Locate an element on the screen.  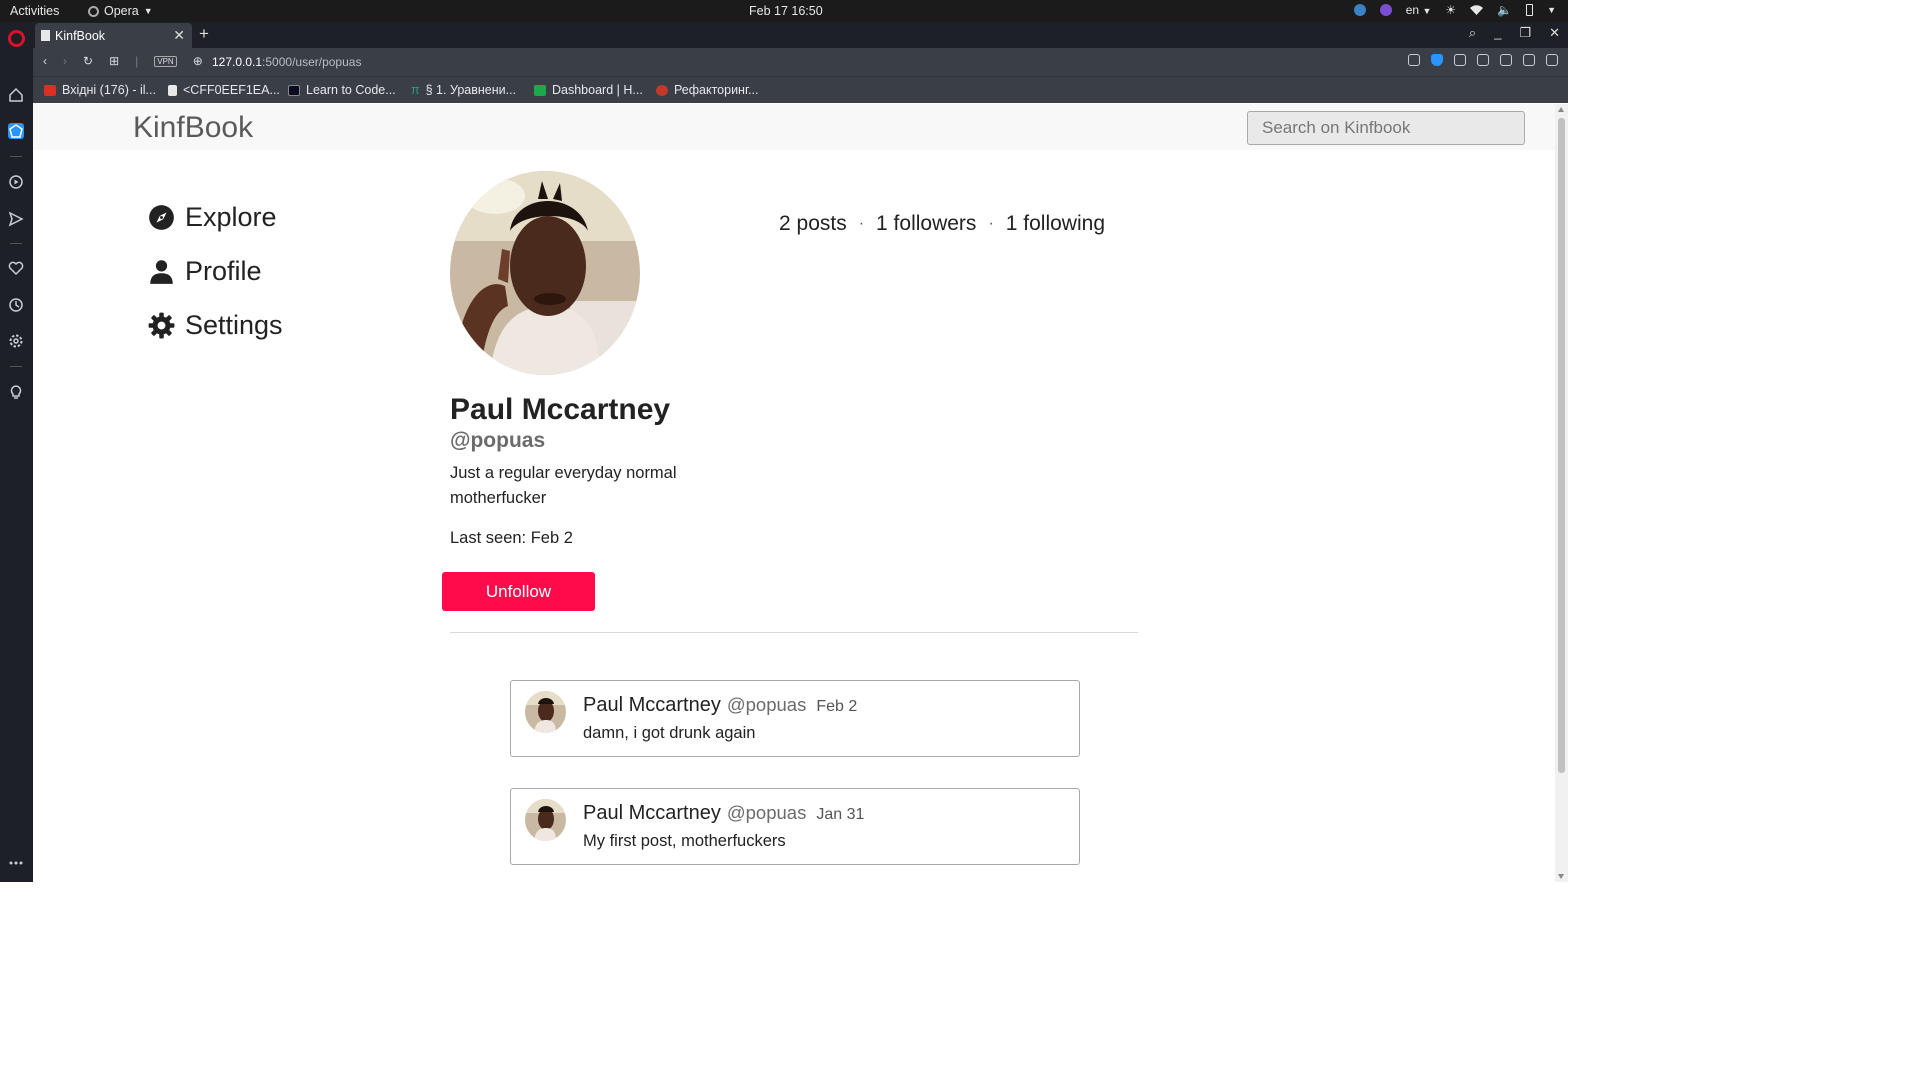
nav-settings: Settings is located at coordinates (215, 325).